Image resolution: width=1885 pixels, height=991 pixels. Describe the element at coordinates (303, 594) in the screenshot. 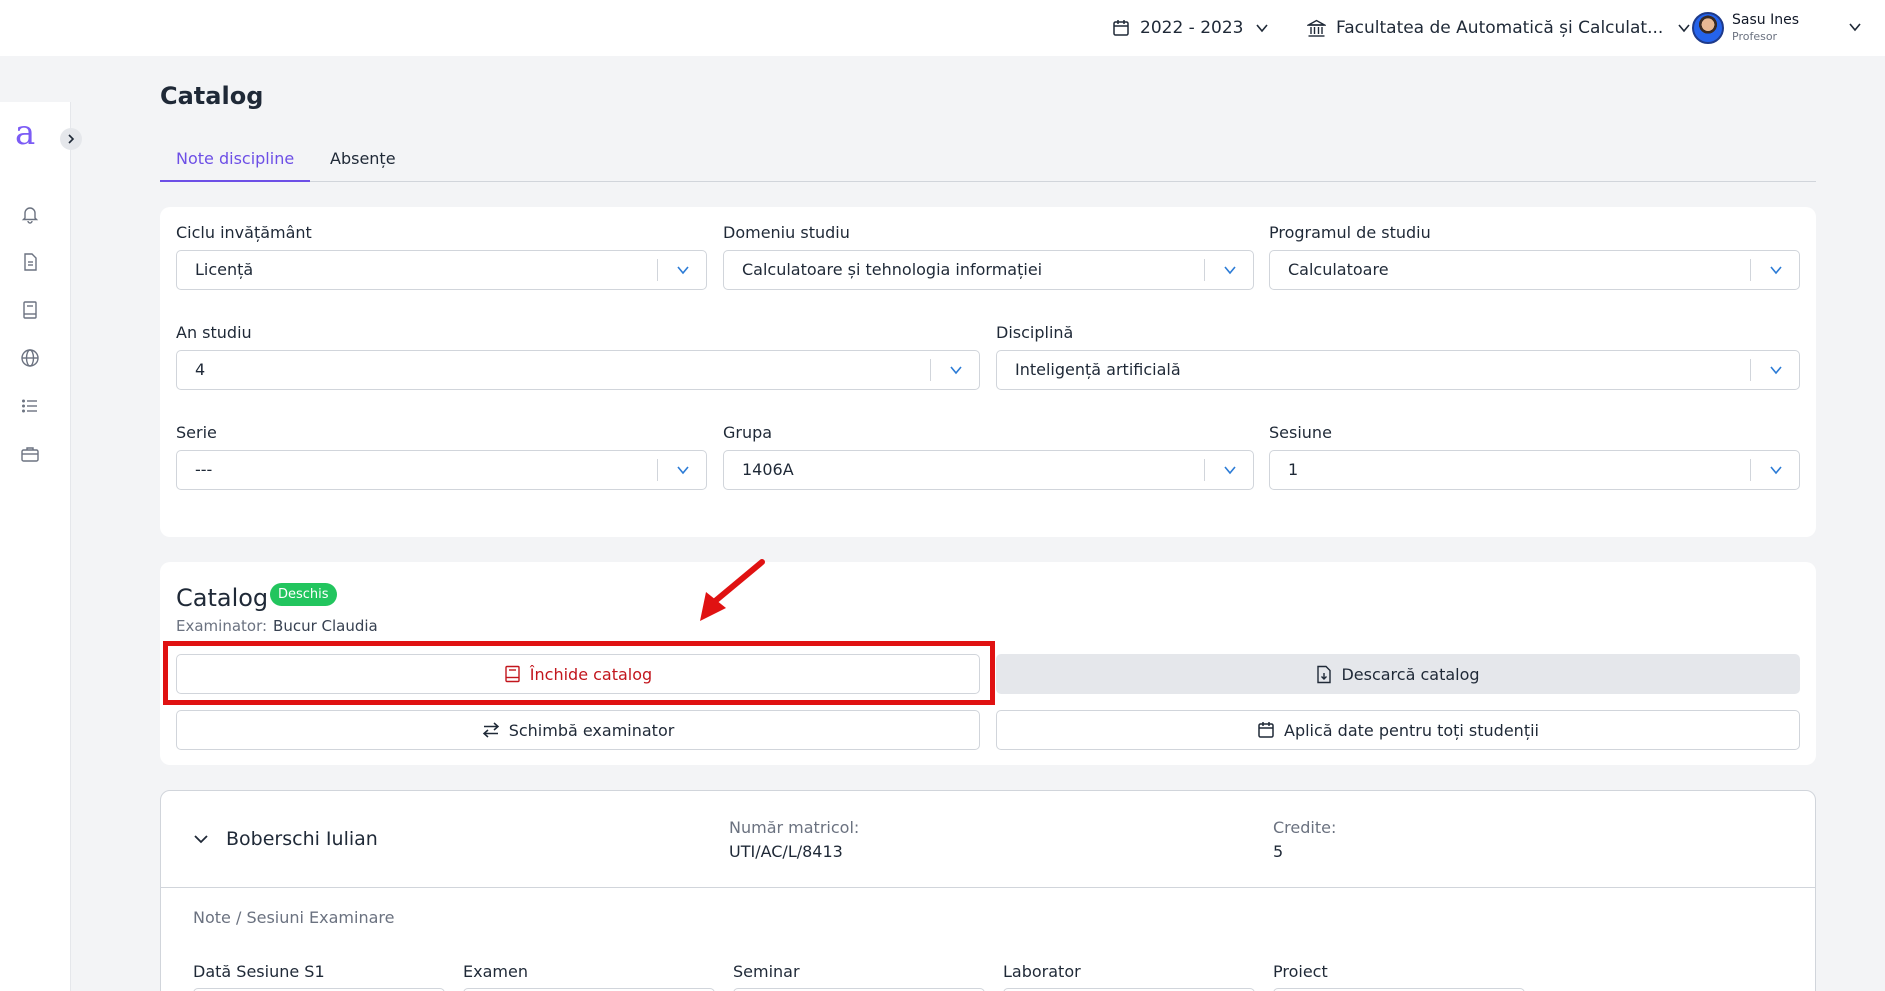

I see `status-badge: Deschis` at that location.